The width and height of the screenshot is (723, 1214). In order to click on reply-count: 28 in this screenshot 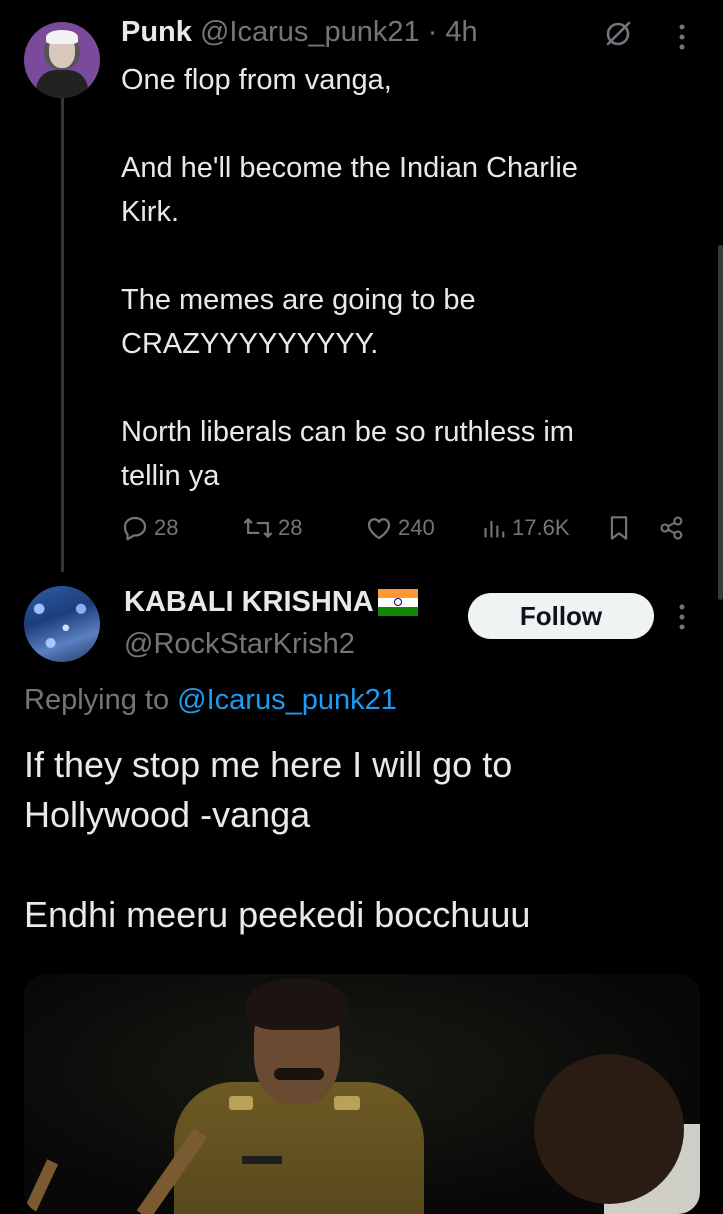, I will do `click(166, 527)`.